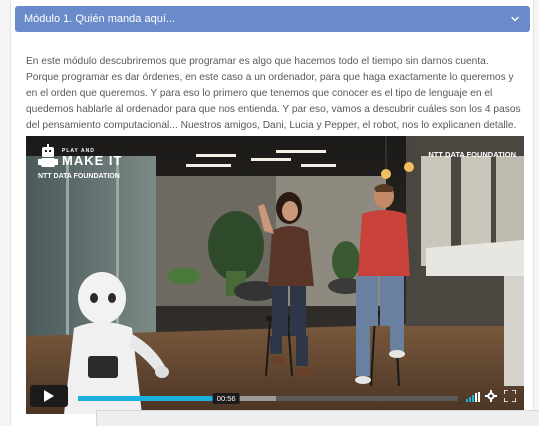  What do you see at coordinates (268, 398) in the screenshot?
I see `progress-bar: 00:56` at bounding box center [268, 398].